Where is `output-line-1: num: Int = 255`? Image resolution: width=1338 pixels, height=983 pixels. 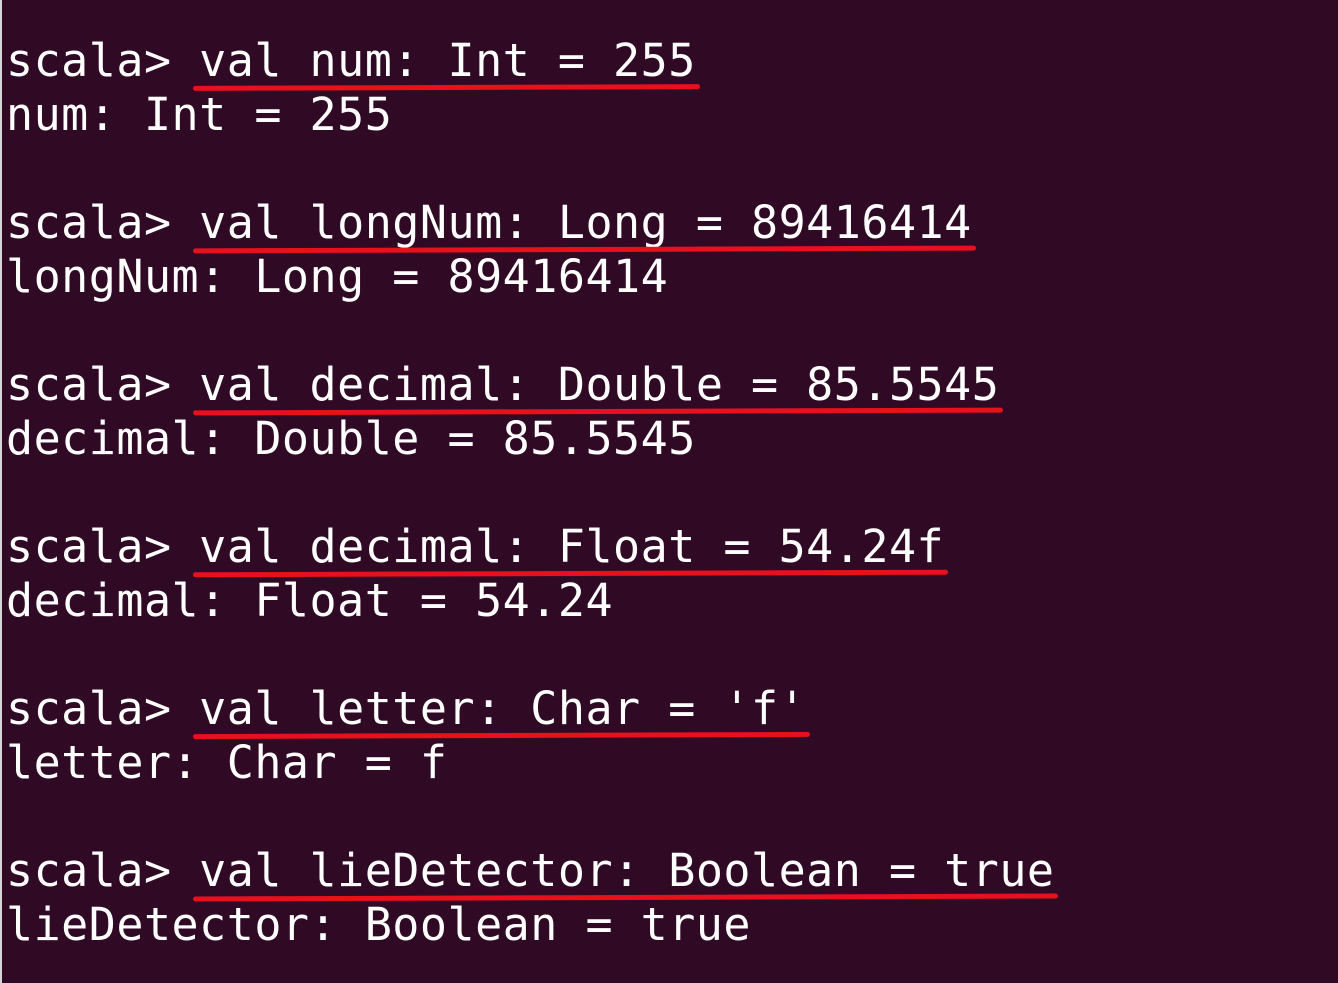 output-line-1: num: Int = 255 is located at coordinates (199, 114).